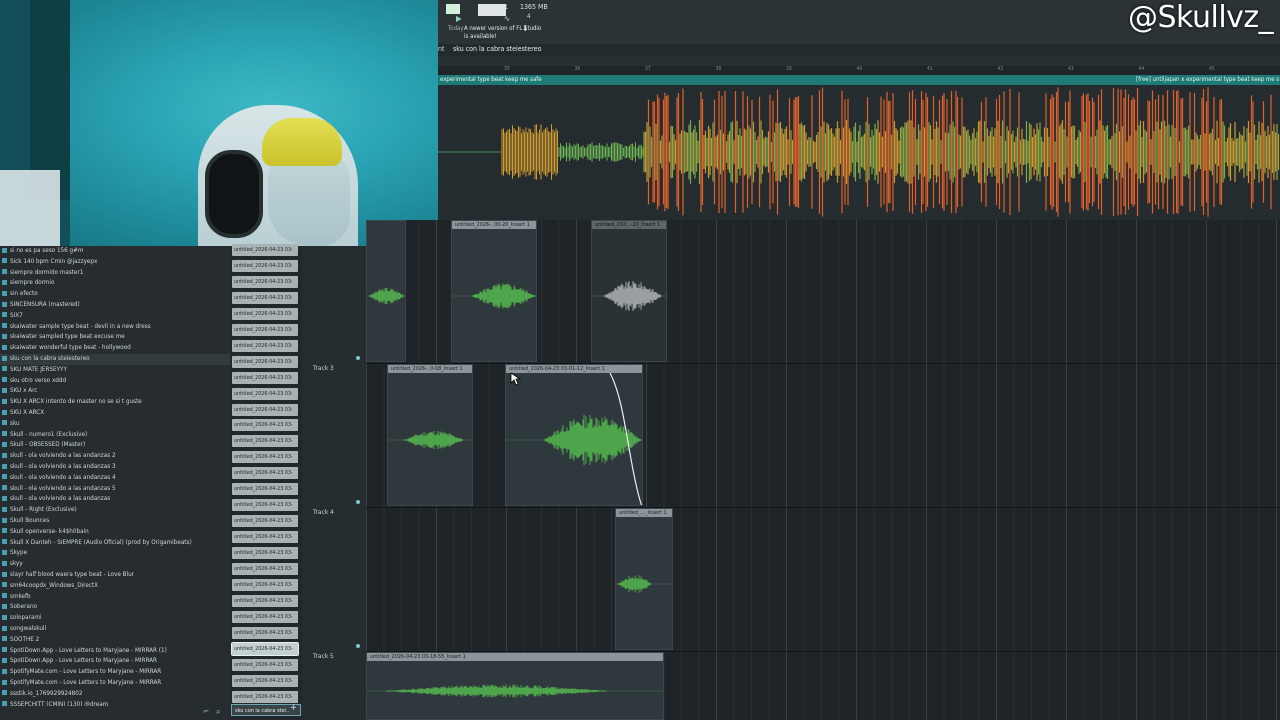 Image resolution: width=1280 pixels, height=720 pixels. Describe the element at coordinates (115, 521) in the screenshot. I see `browser-item: Skull Bounces` at that location.